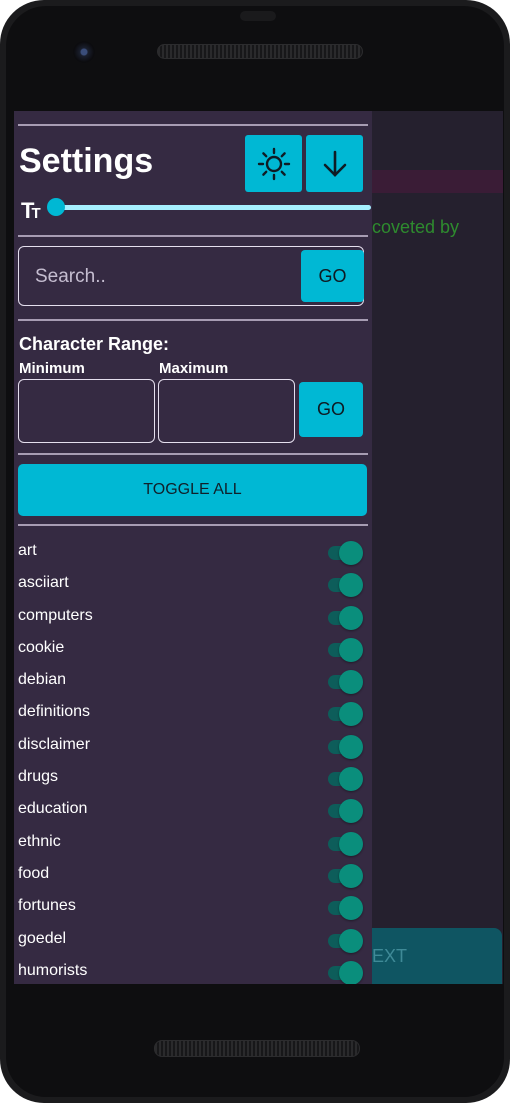 This screenshot has width=510, height=1103. Describe the element at coordinates (55, 615) in the screenshot. I see `category-label: computers` at that location.